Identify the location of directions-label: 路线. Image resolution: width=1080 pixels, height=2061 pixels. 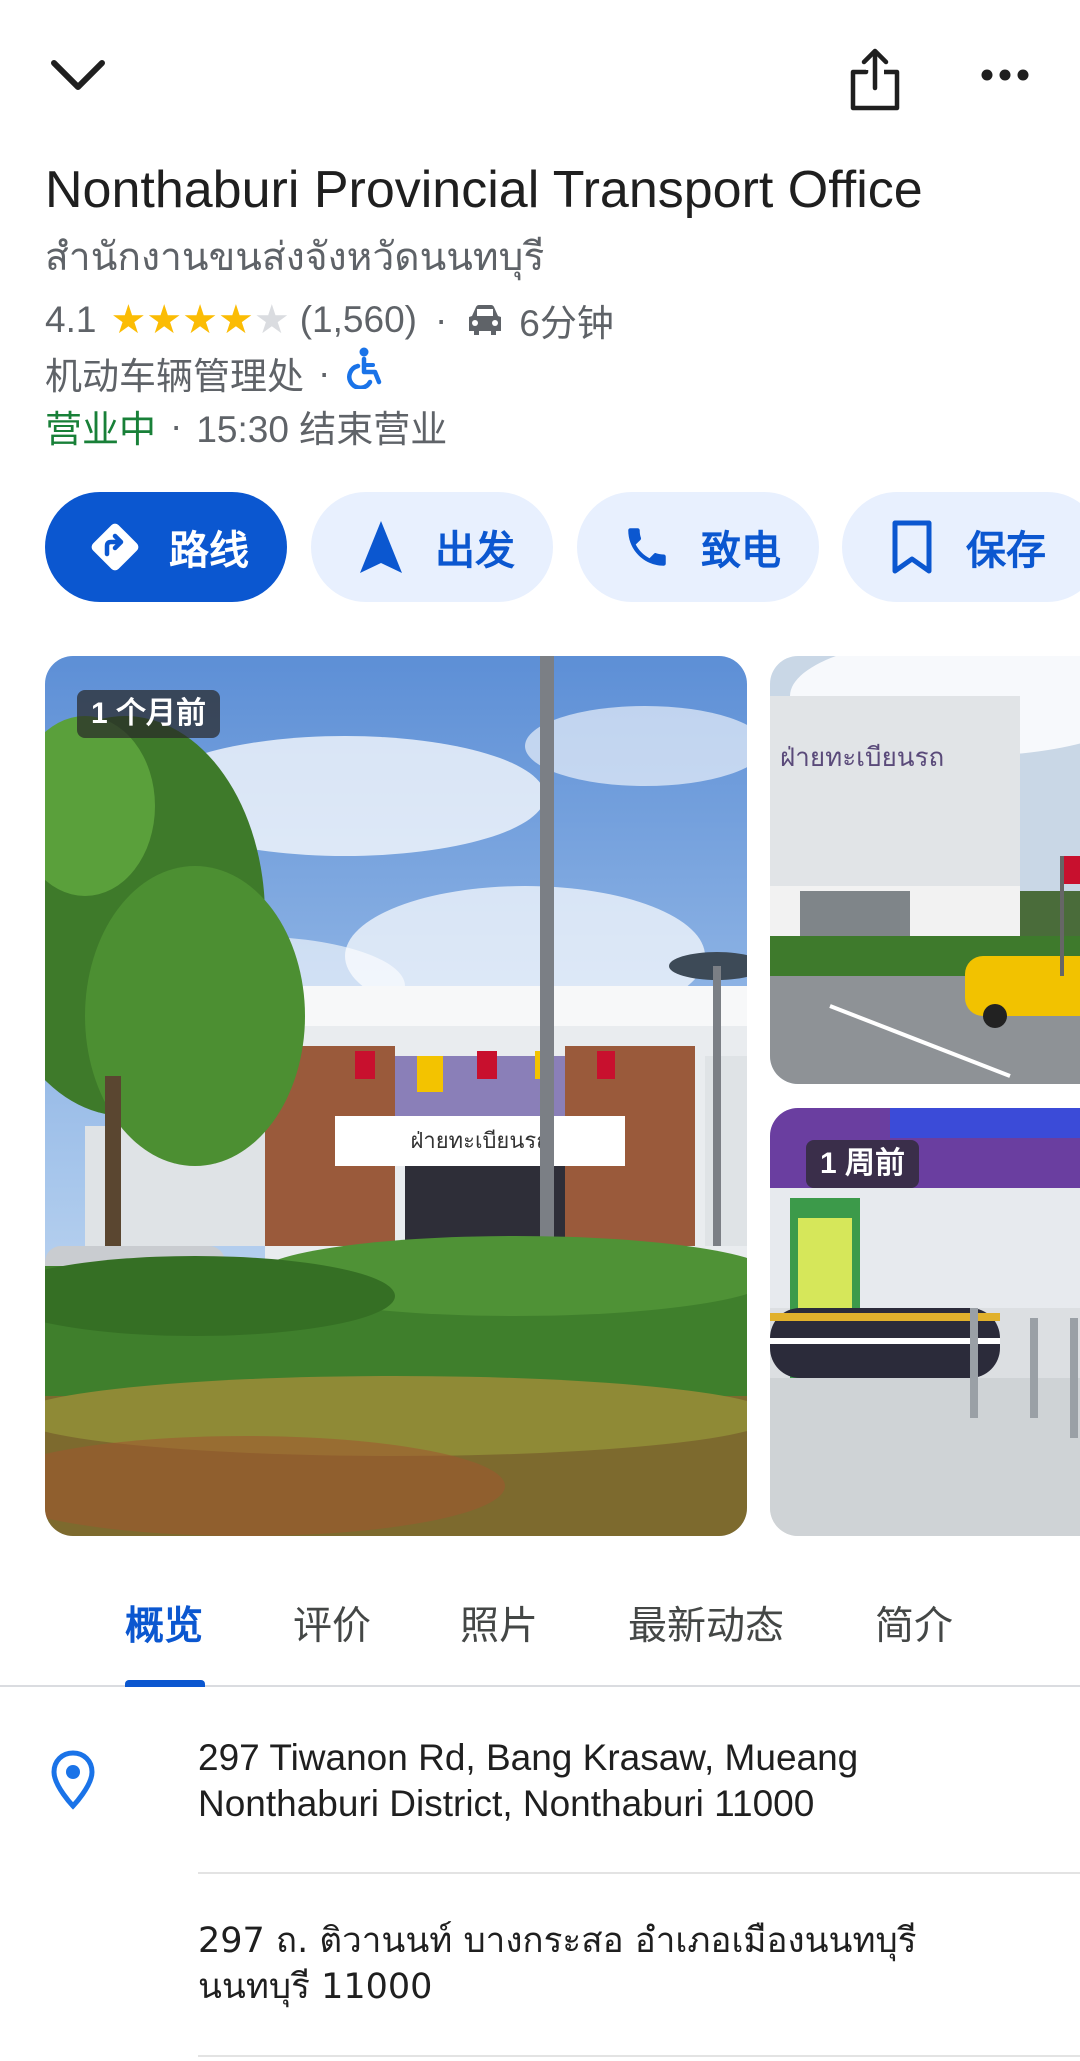
(209, 551).